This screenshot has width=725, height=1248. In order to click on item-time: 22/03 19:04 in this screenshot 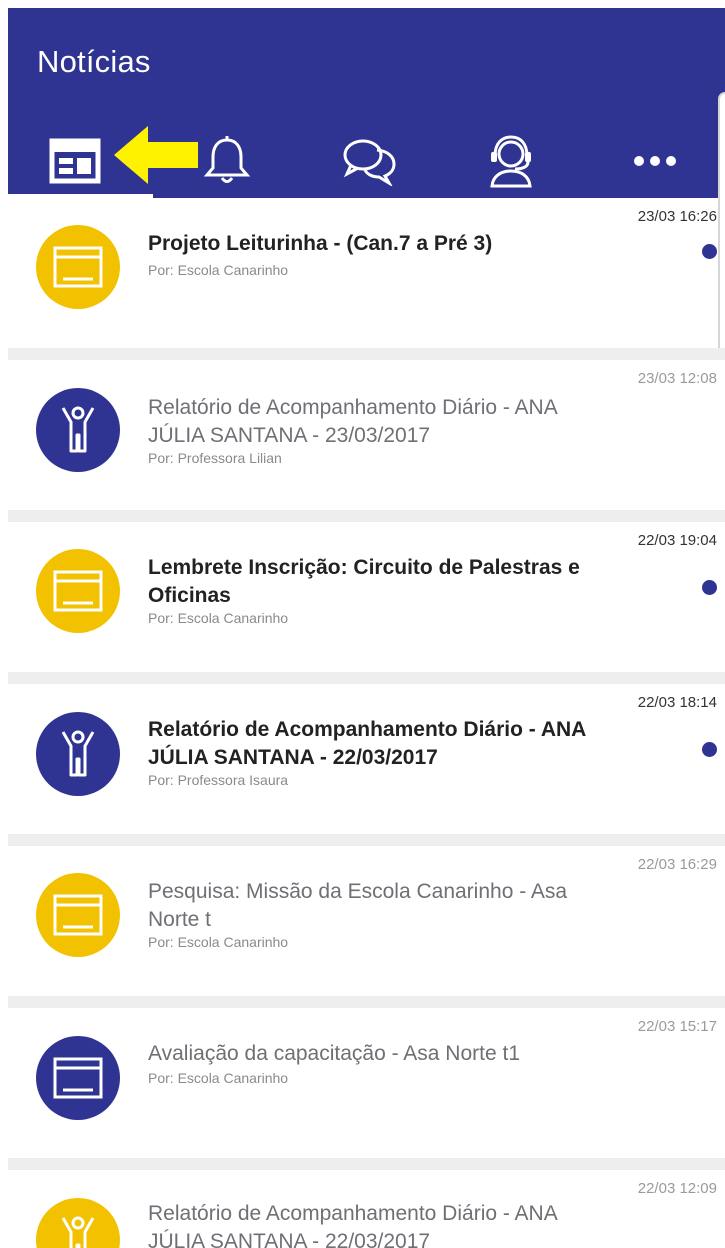, I will do `click(677, 540)`.